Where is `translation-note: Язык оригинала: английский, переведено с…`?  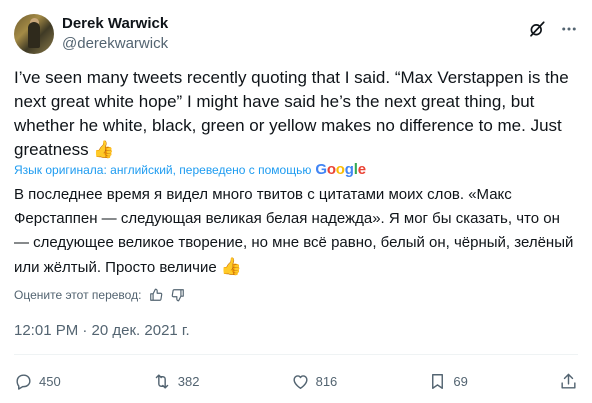 translation-note: Язык оригинала: английский, переведено с… is located at coordinates (190, 170).